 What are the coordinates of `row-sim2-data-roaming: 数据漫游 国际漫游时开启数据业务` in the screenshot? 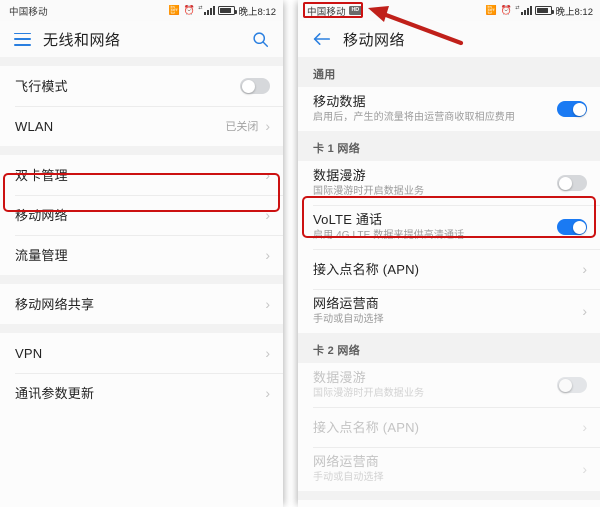 It's located at (449, 385).